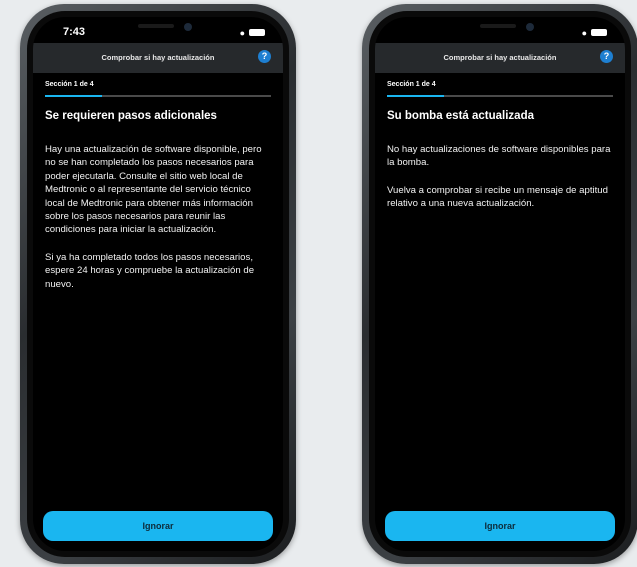  What do you see at coordinates (460, 116) in the screenshot?
I see `page-title: Su bomba está actualizada` at bounding box center [460, 116].